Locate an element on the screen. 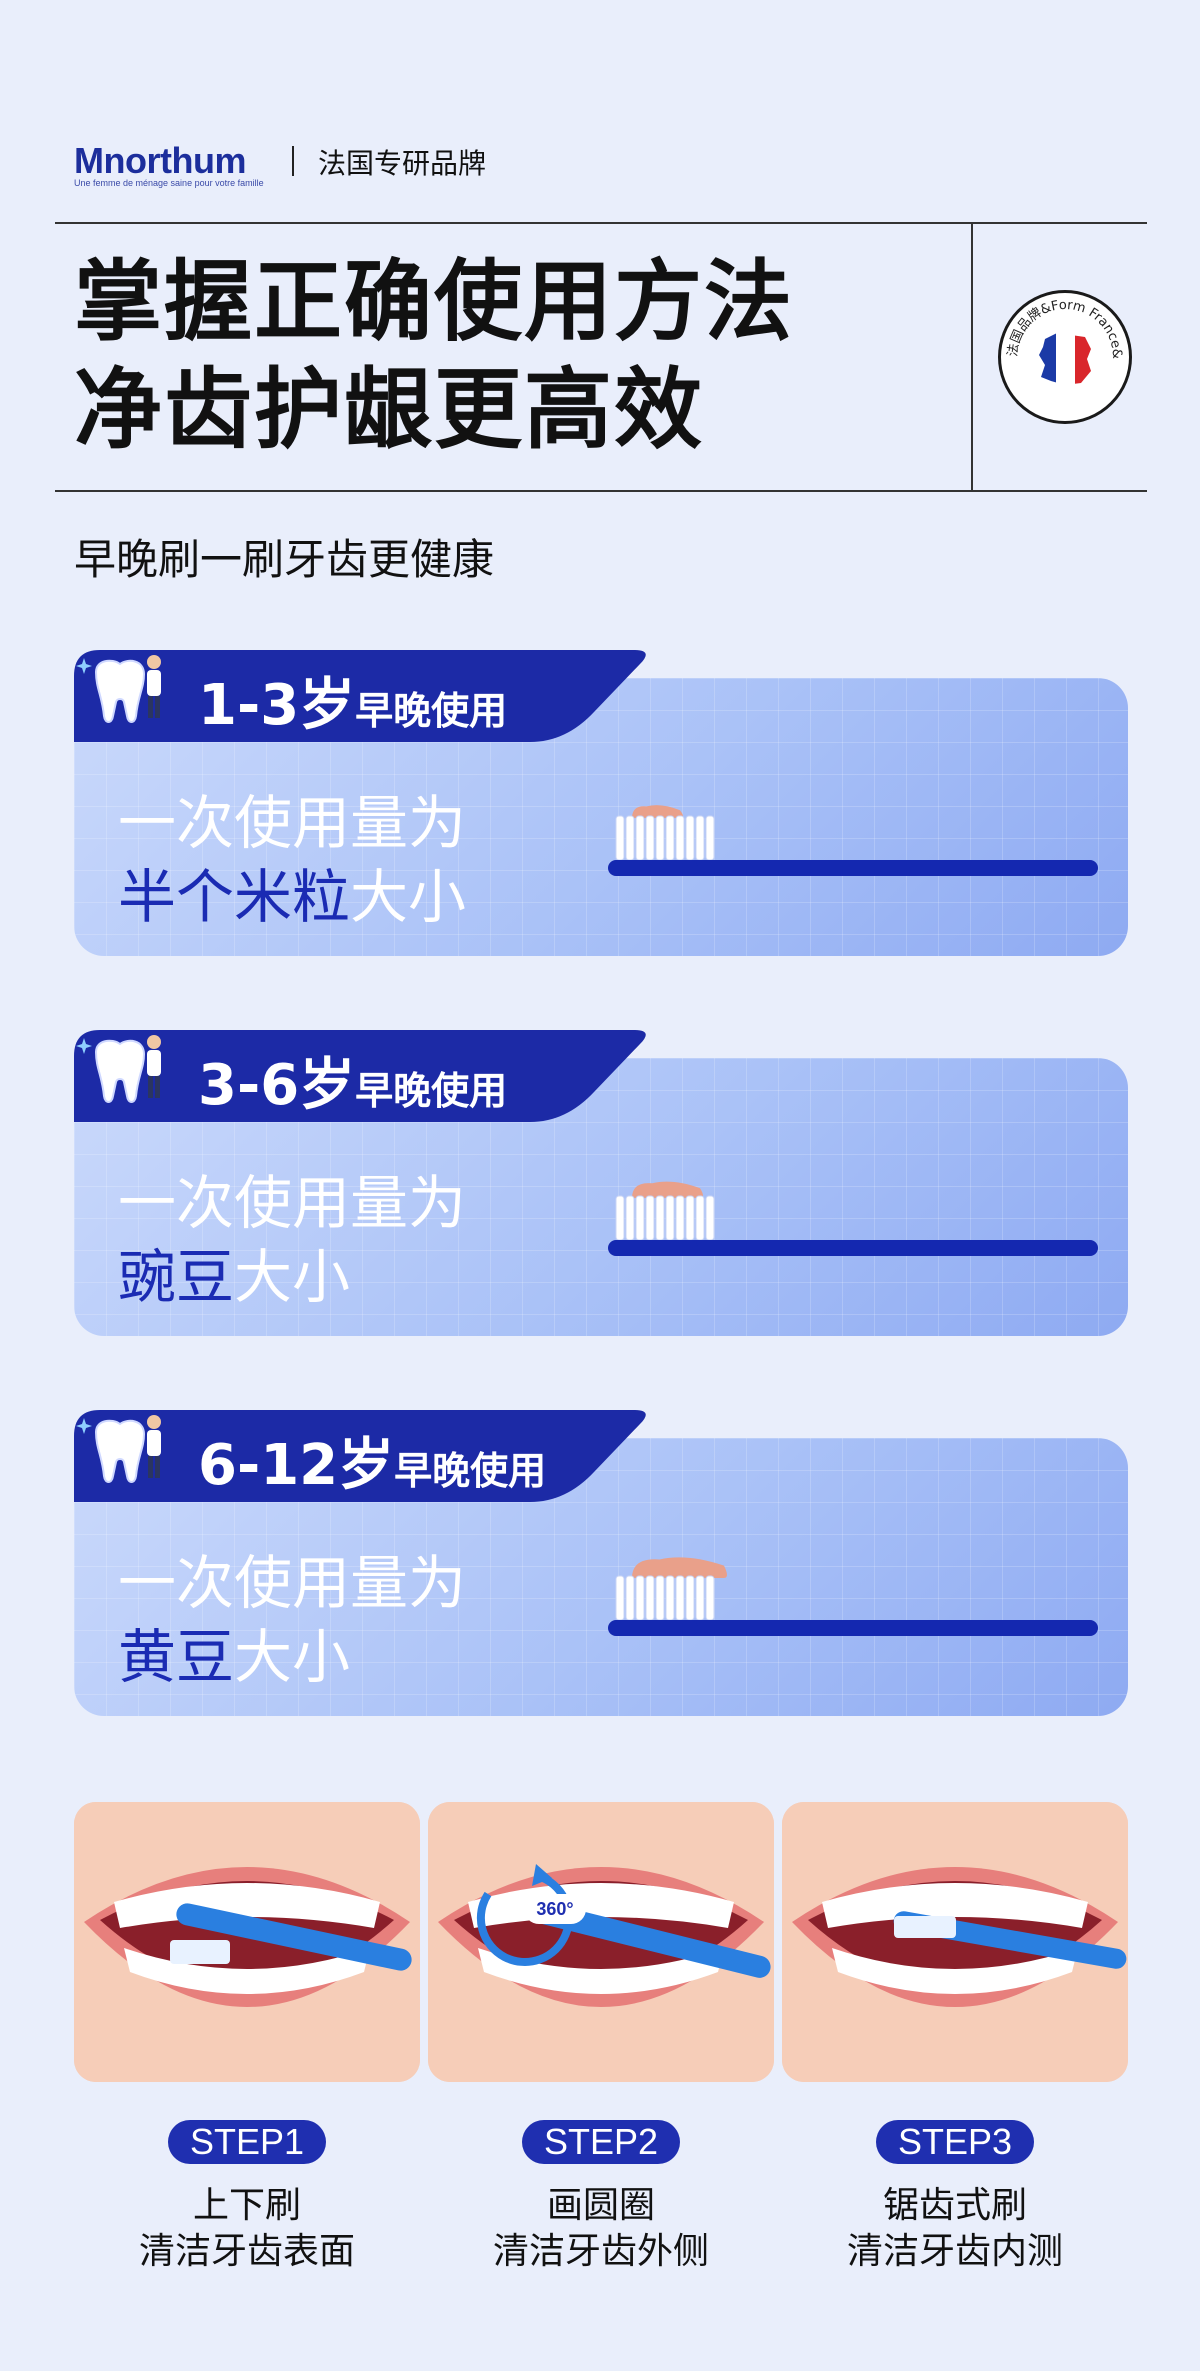  dosage-line2: 半个米粒大小 is located at coordinates (292, 892).